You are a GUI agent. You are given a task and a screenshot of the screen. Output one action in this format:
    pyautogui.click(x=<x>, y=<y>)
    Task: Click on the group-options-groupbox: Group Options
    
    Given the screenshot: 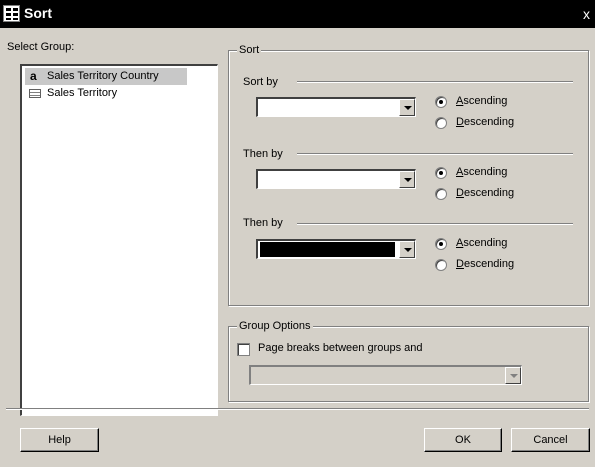 What is the action you would take?
    pyautogui.click(x=408, y=361)
    